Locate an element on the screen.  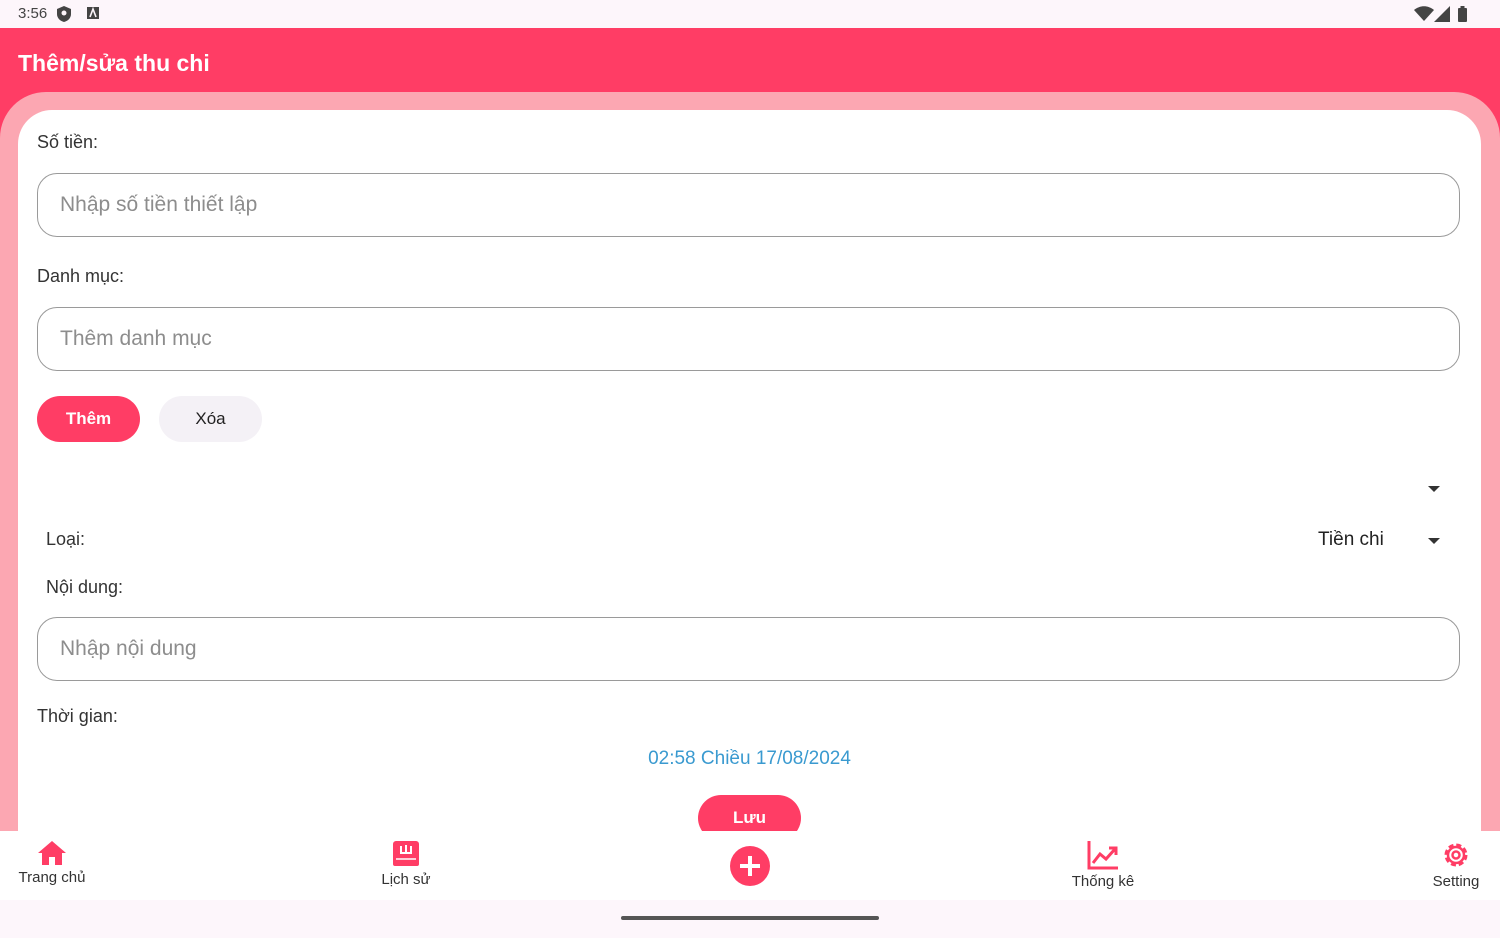
delete-category-button: Xóa is located at coordinates (210, 419).